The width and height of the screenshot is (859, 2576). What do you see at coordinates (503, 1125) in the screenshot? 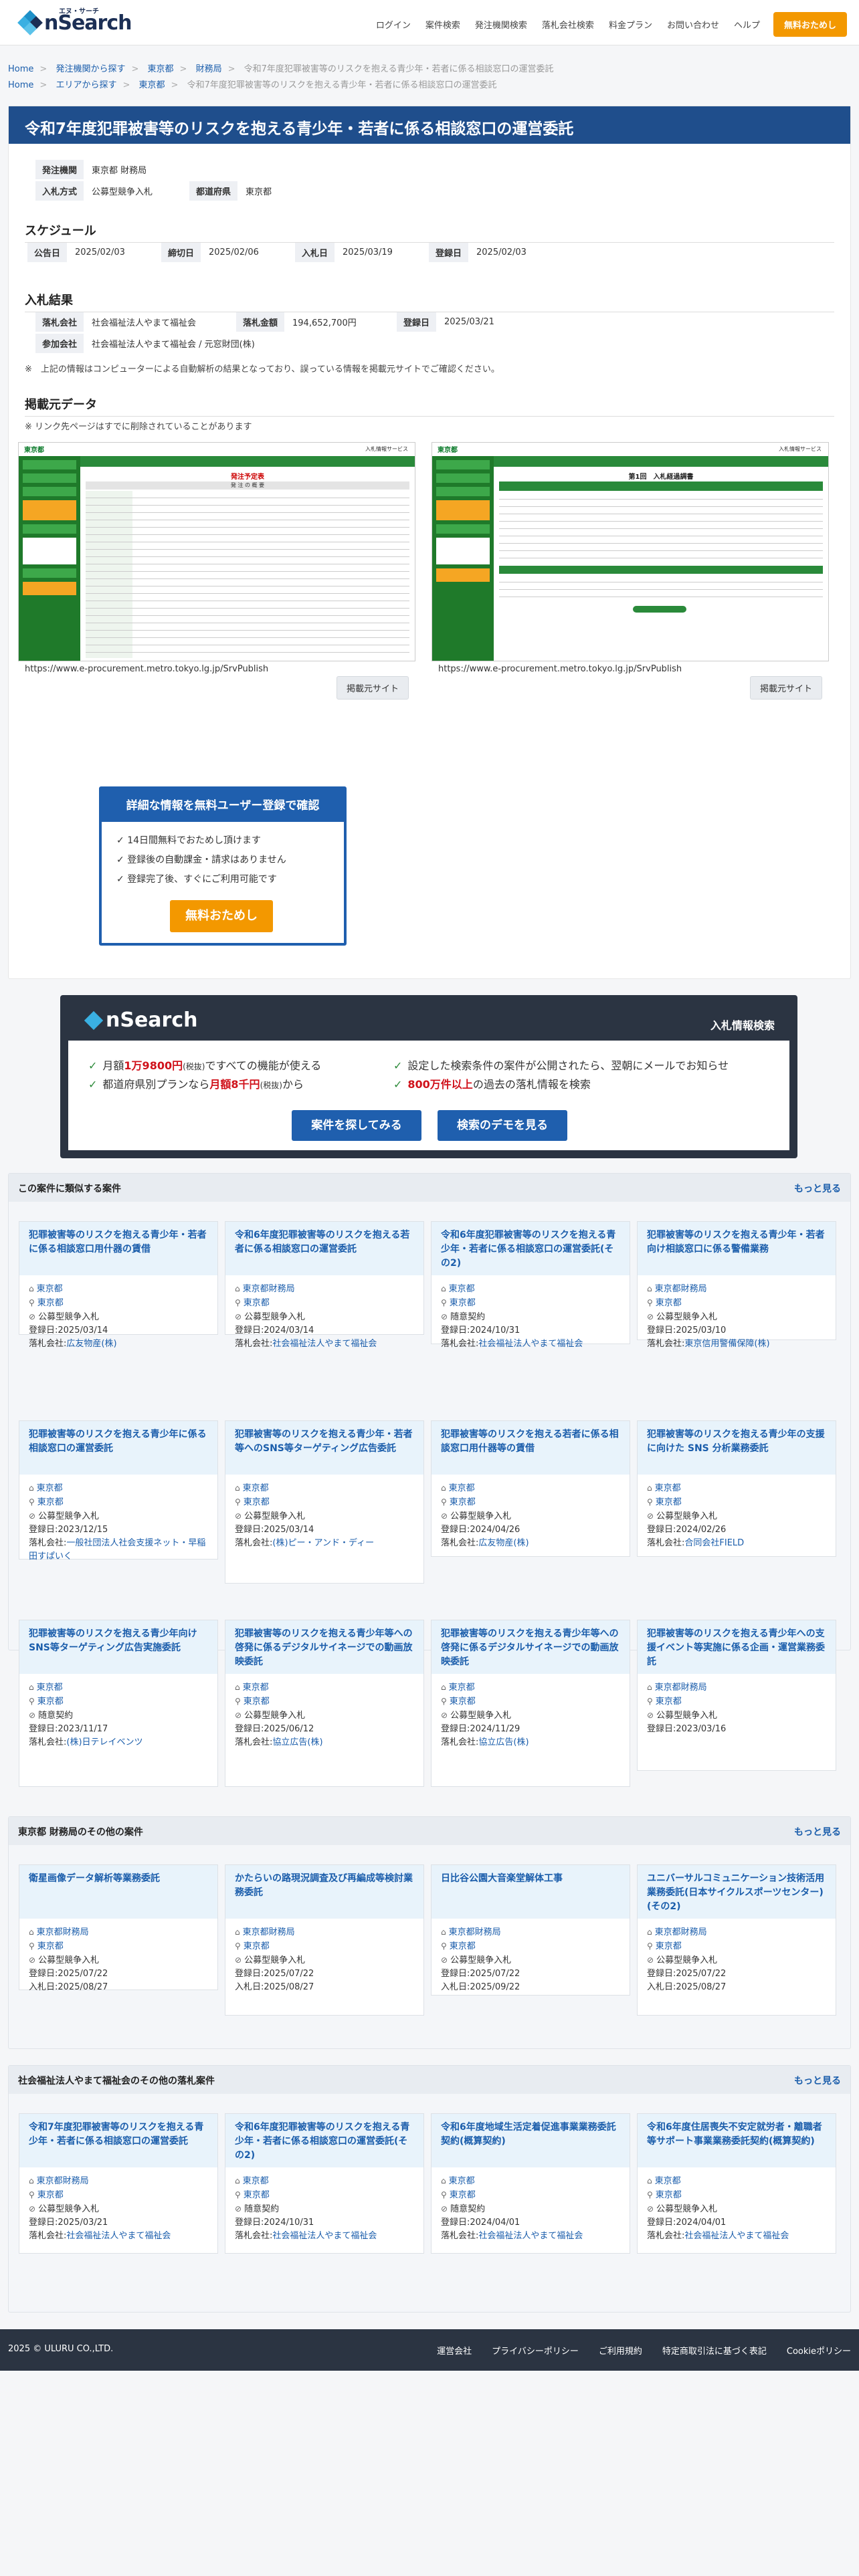
I see `search-demo-button: 検索のデモを見る` at bounding box center [503, 1125].